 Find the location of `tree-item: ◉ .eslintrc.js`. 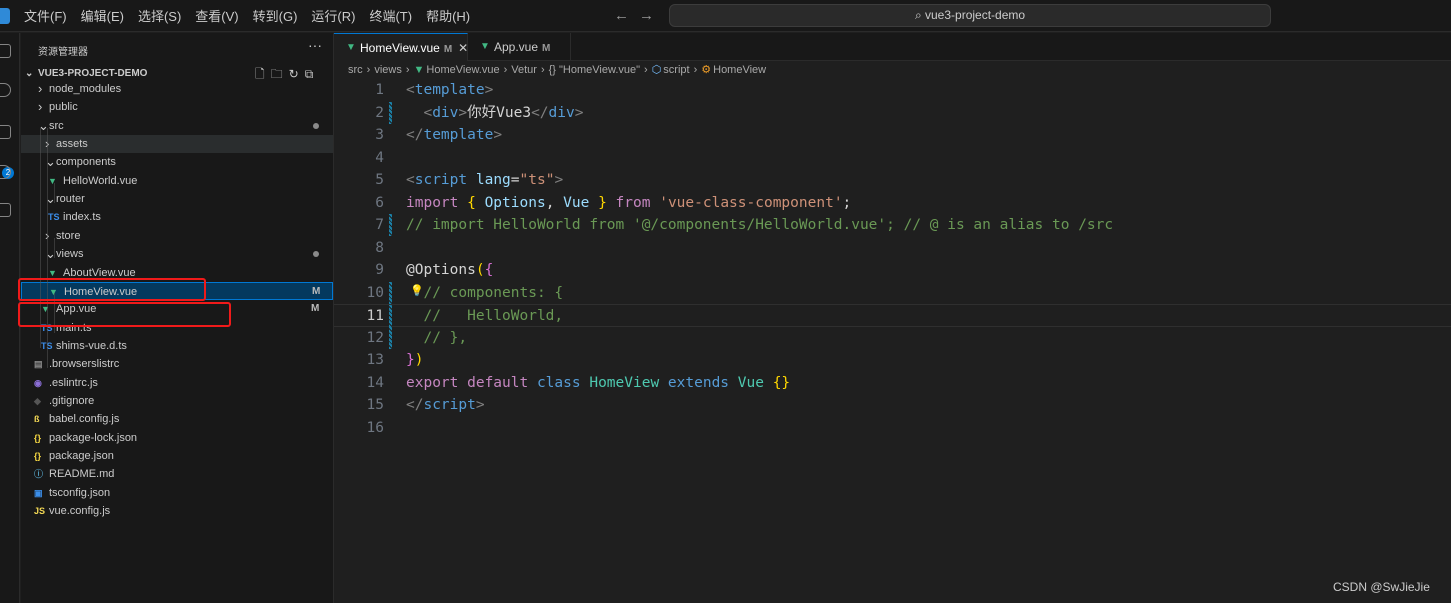

tree-item: ◉ .eslintrc.js is located at coordinates (177, 383).